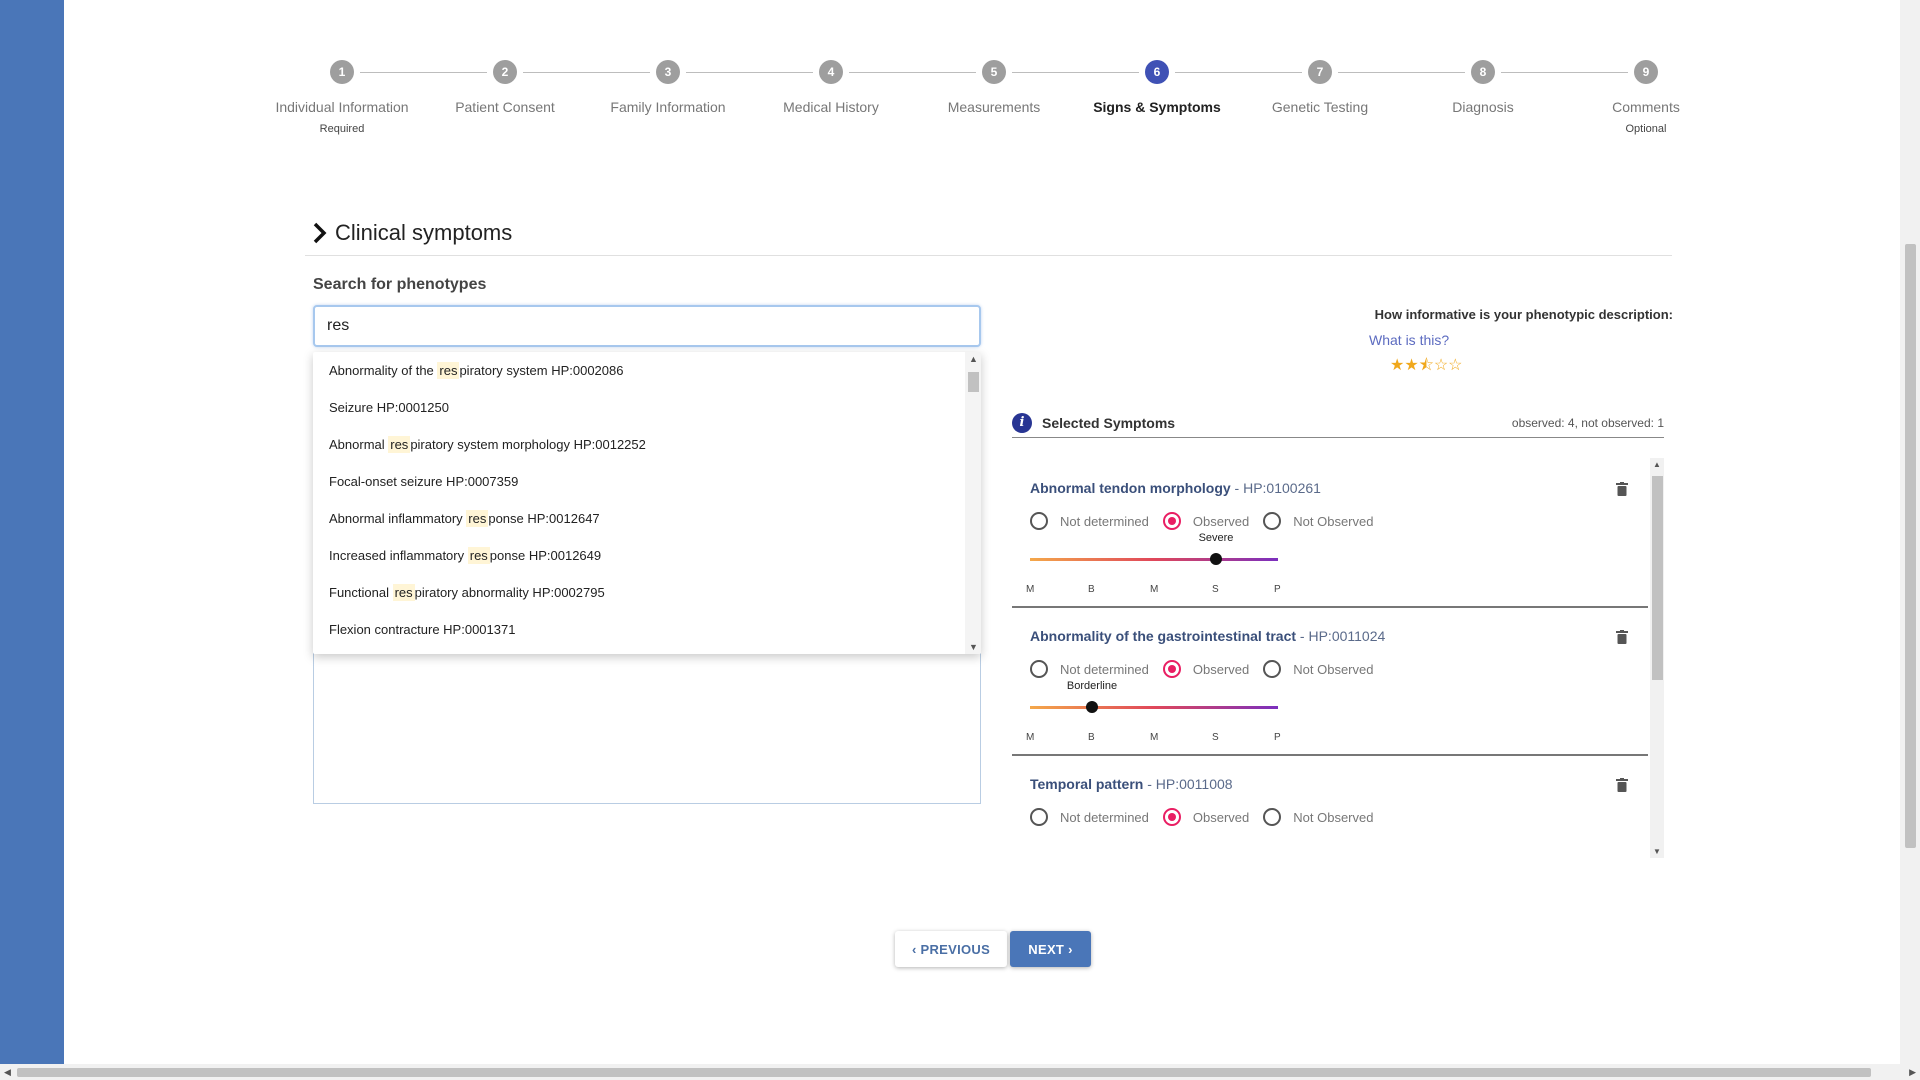 This screenshot has width=1920, height=1080. I want to click on symptom-code: - HP:0011008, so click(1188, 784).